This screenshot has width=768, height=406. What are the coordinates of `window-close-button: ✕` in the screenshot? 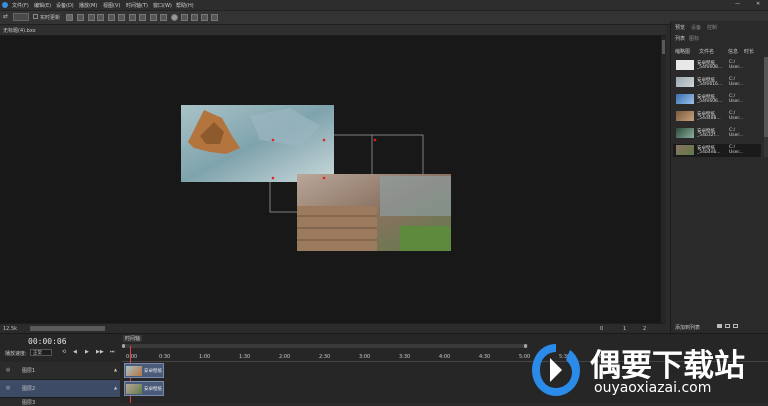 It's located at (758, 4).